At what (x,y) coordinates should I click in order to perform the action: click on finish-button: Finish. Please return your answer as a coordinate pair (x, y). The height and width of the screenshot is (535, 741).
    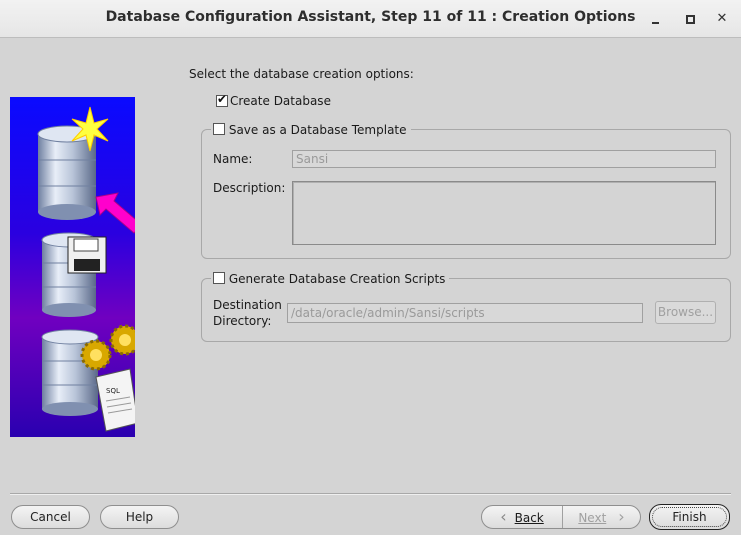
    Looking at the image, I should click on (689, 517).